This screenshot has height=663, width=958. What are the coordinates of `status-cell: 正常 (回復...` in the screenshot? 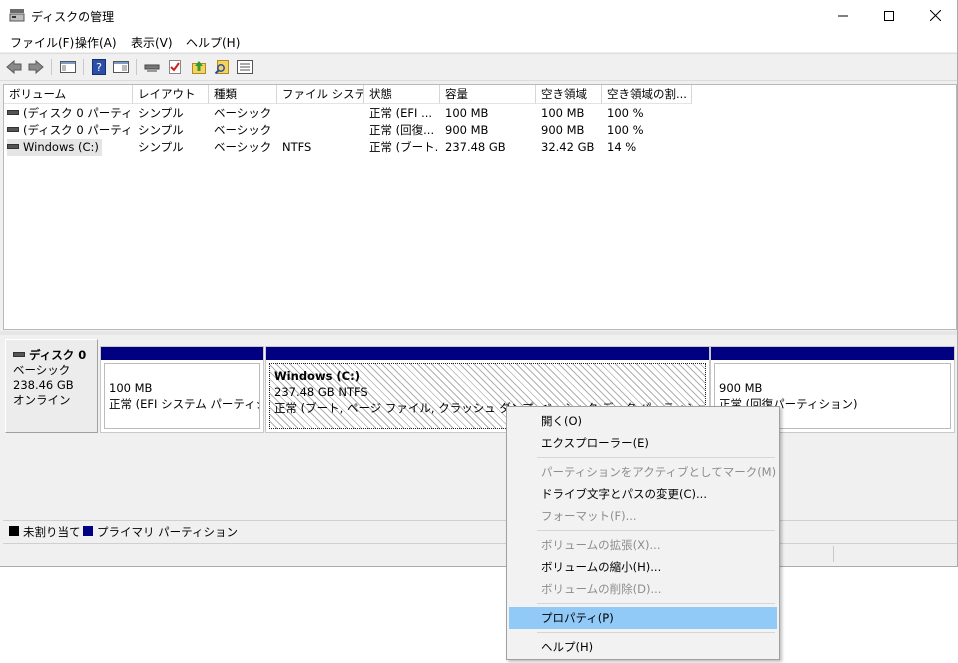 It's located at (402, 130).